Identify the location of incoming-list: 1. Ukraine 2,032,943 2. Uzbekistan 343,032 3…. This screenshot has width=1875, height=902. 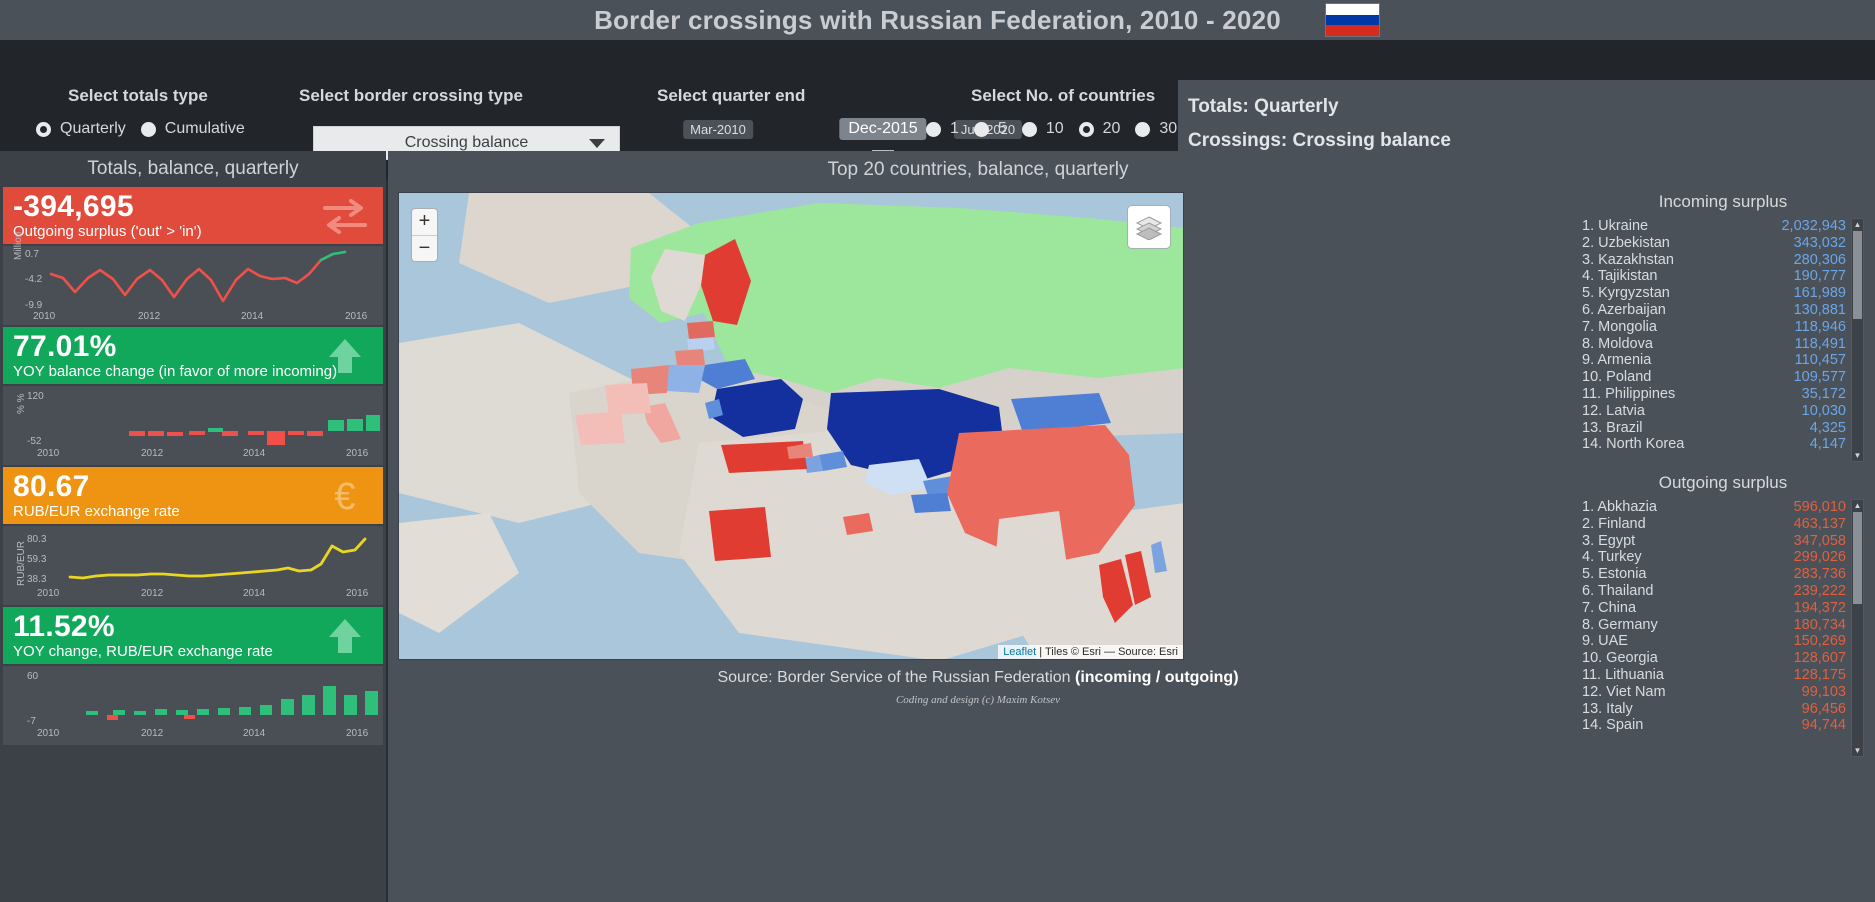
(1723, 340).